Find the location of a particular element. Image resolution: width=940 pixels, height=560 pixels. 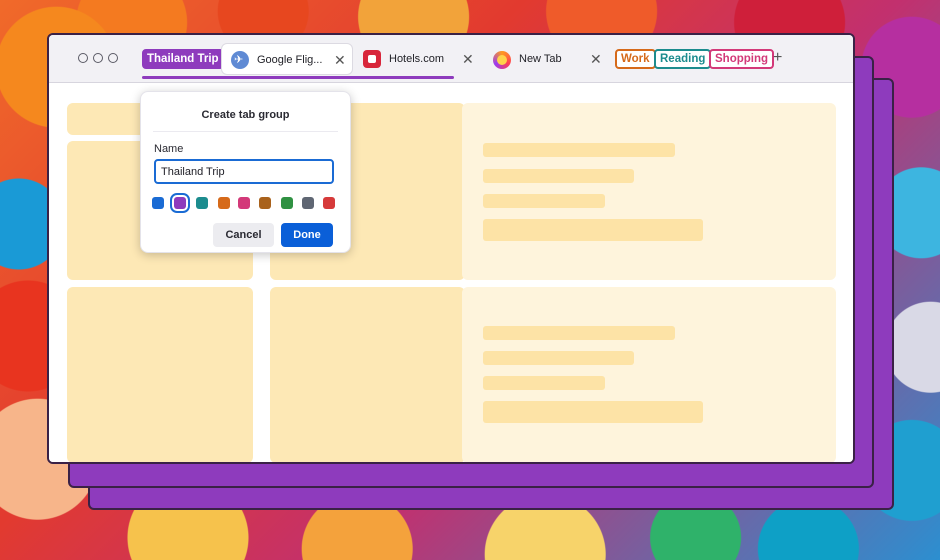

tab-label: New Tab is located at coordinates (540, 59).